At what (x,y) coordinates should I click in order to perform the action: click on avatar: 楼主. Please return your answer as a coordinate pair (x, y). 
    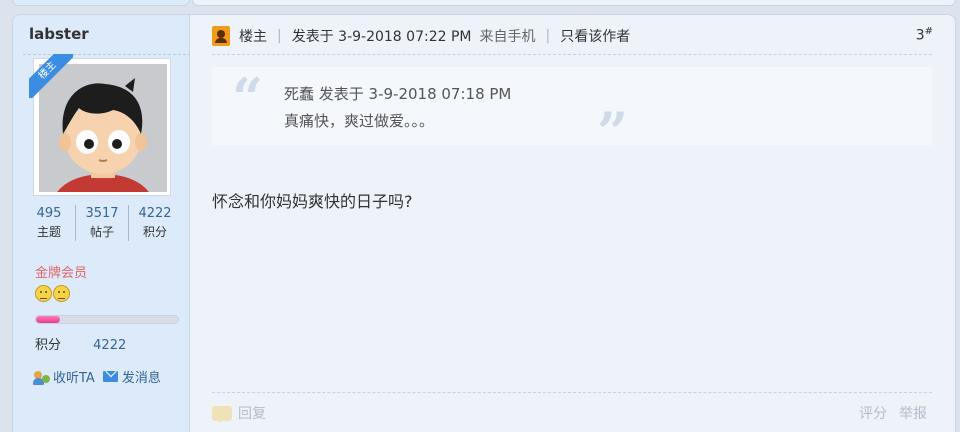
    Looking at the image, I should click on (100, 125).